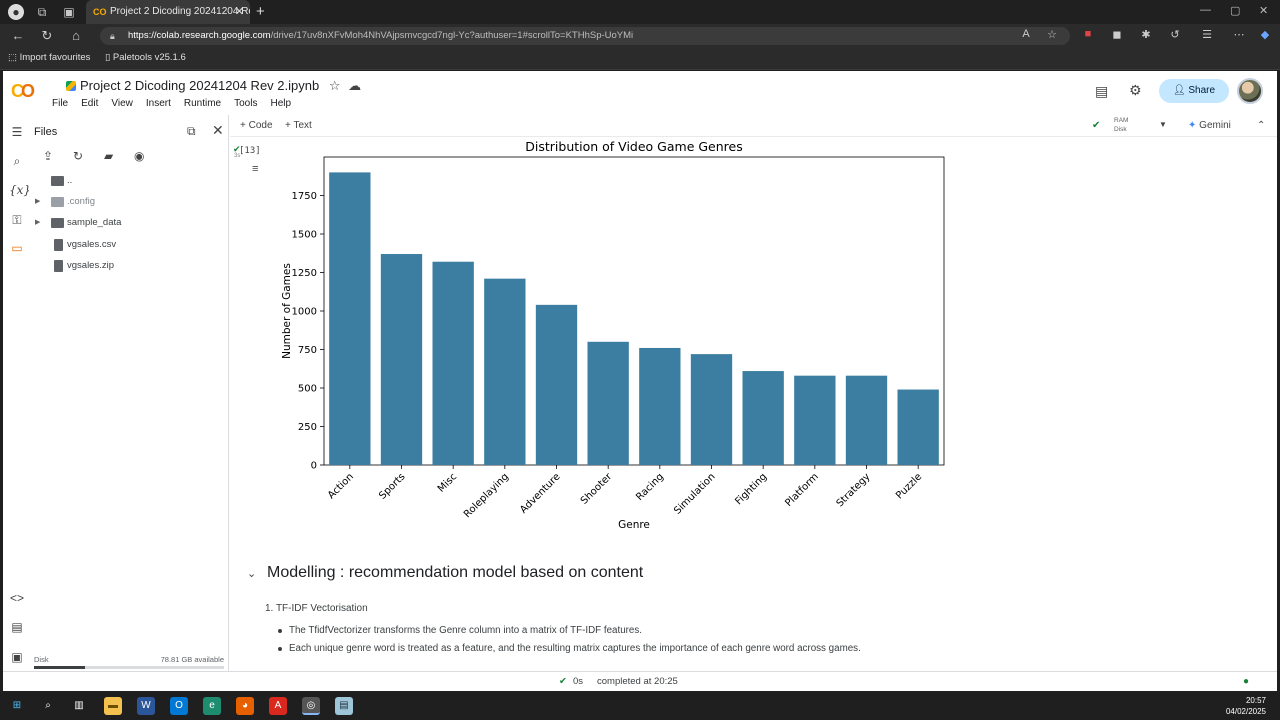 The image size is (1280, 720). Describe the element at coordinates (146, 706) in the screenshot. I see `word-icon: W` at that location.